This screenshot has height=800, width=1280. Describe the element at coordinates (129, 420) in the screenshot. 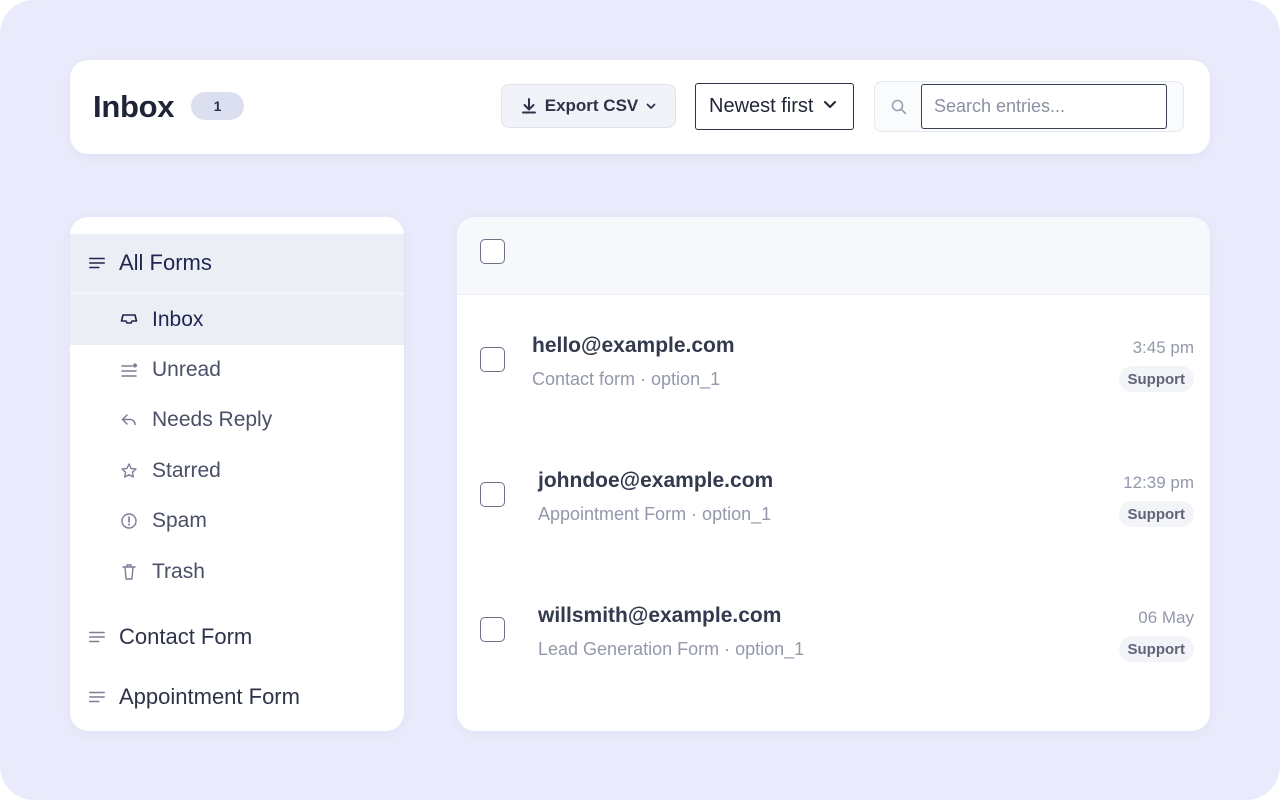

I see `reply-icon` at that location.